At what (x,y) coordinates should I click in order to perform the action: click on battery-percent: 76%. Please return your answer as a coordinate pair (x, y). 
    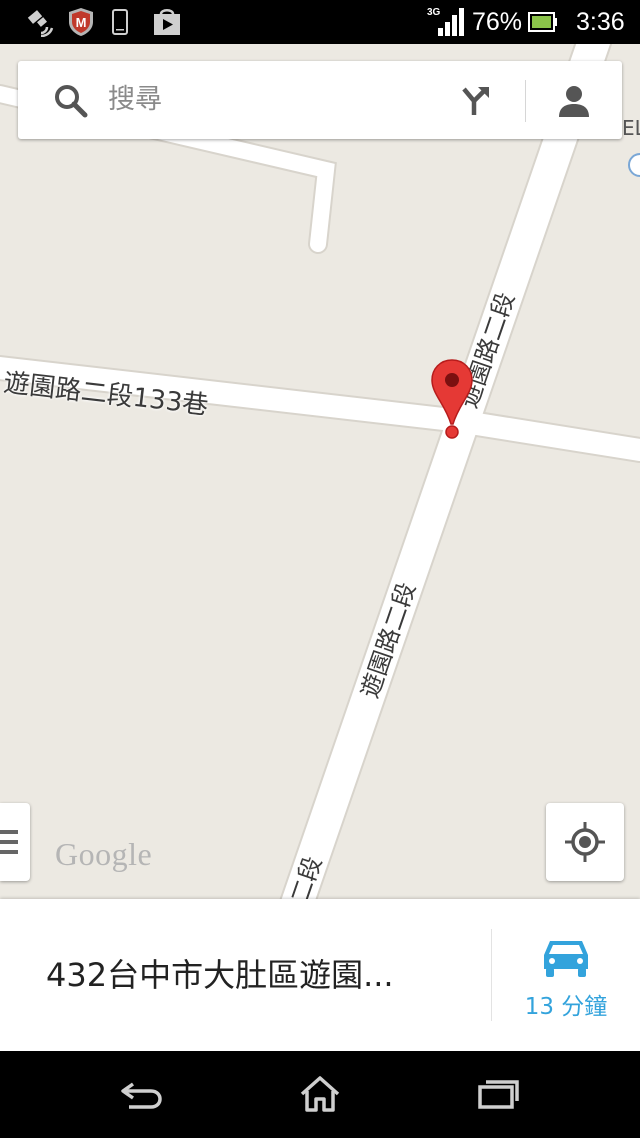
    Looking at the image, I should click on (497, 22).